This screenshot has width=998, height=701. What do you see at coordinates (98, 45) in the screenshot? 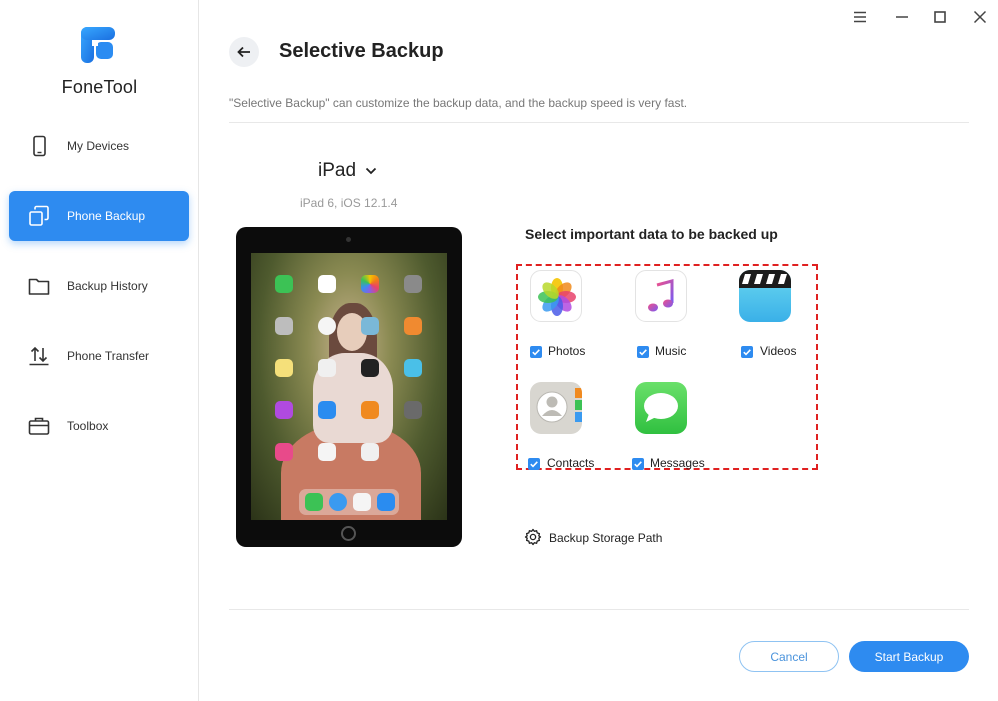
I see `fonetool-logo` at bounding box center [98, 45].